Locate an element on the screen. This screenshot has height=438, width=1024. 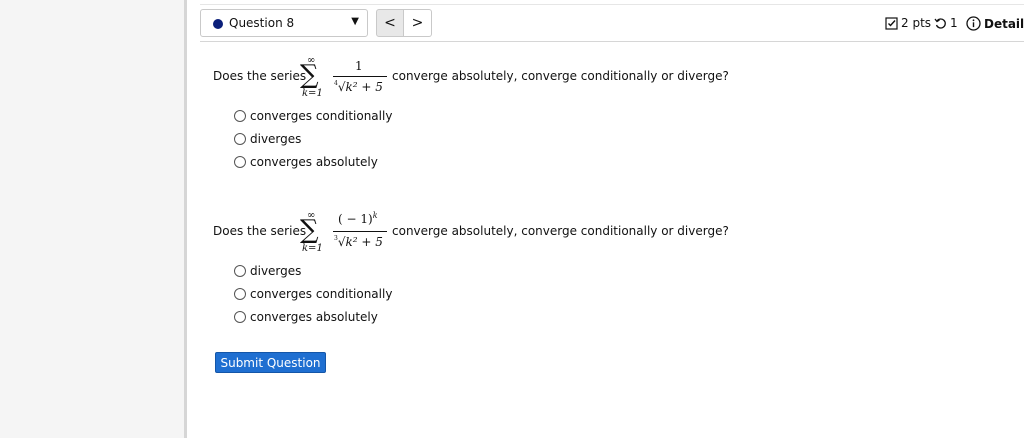
q1-sum-lower: k=1 is located at coordinates (312, 93).